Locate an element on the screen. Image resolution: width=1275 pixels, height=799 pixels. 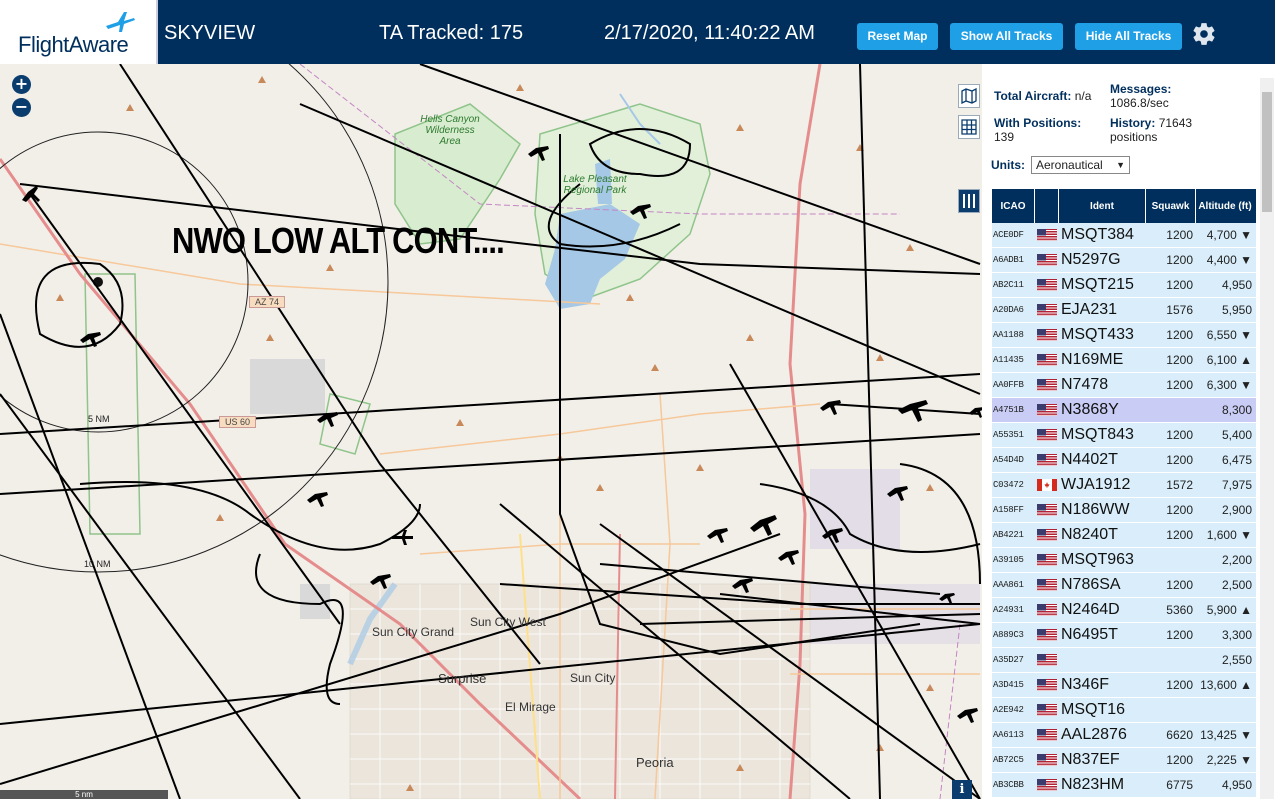
table-row: A39105 MSQT963 2,200 is located at coordinates (1124, 560).